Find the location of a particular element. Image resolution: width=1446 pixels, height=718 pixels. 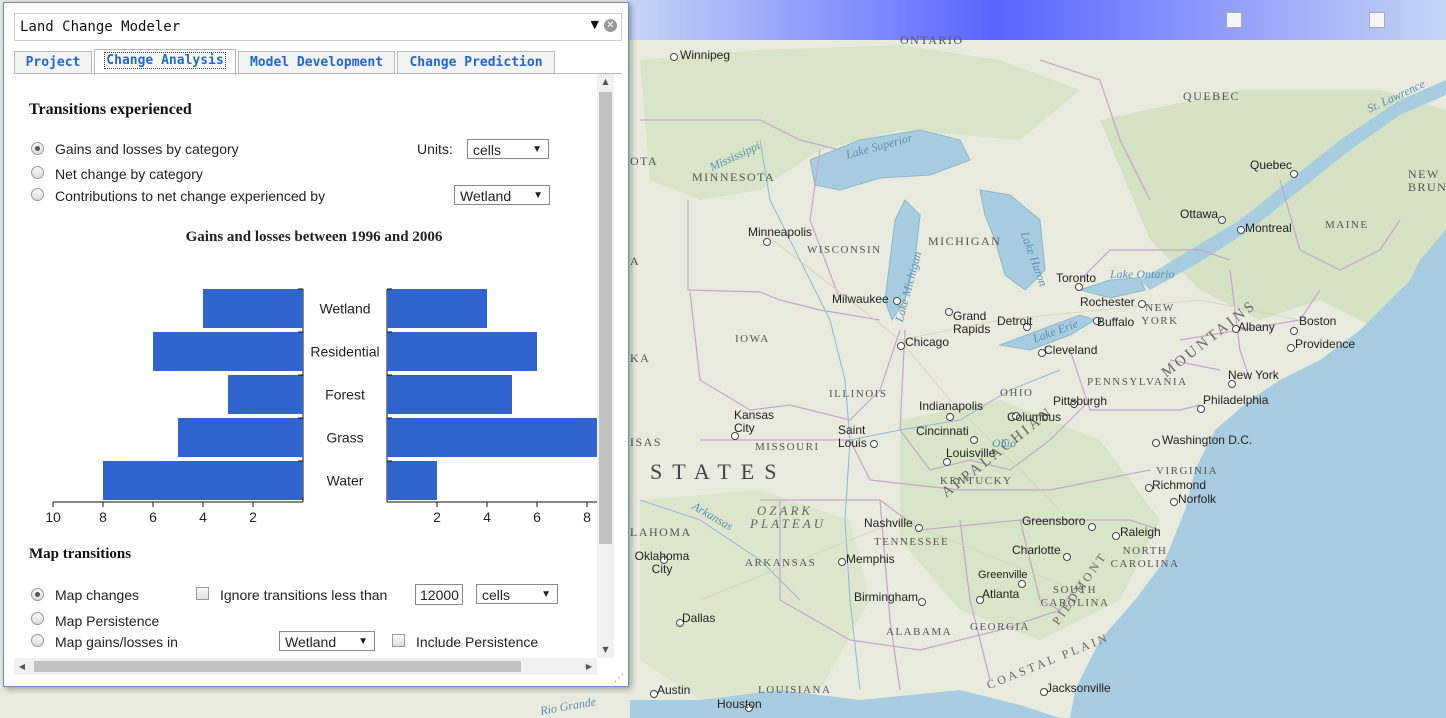

radio-label-map-gains-losses: Map gains/losses in is located at coordinates (116, 642).